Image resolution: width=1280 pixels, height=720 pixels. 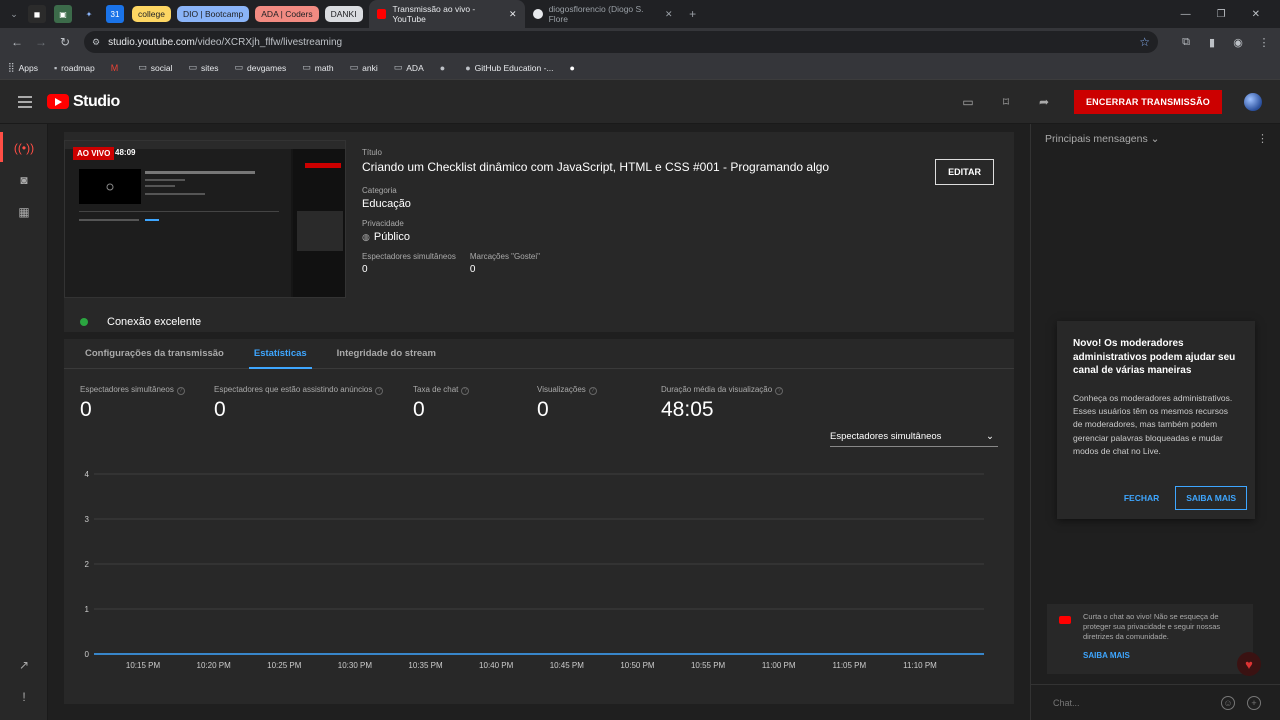 What do you see at coordinates (1212, 42) in the screenshot?
I see `sidepanel-icon: ▮` at bounding box center [1212, 42].